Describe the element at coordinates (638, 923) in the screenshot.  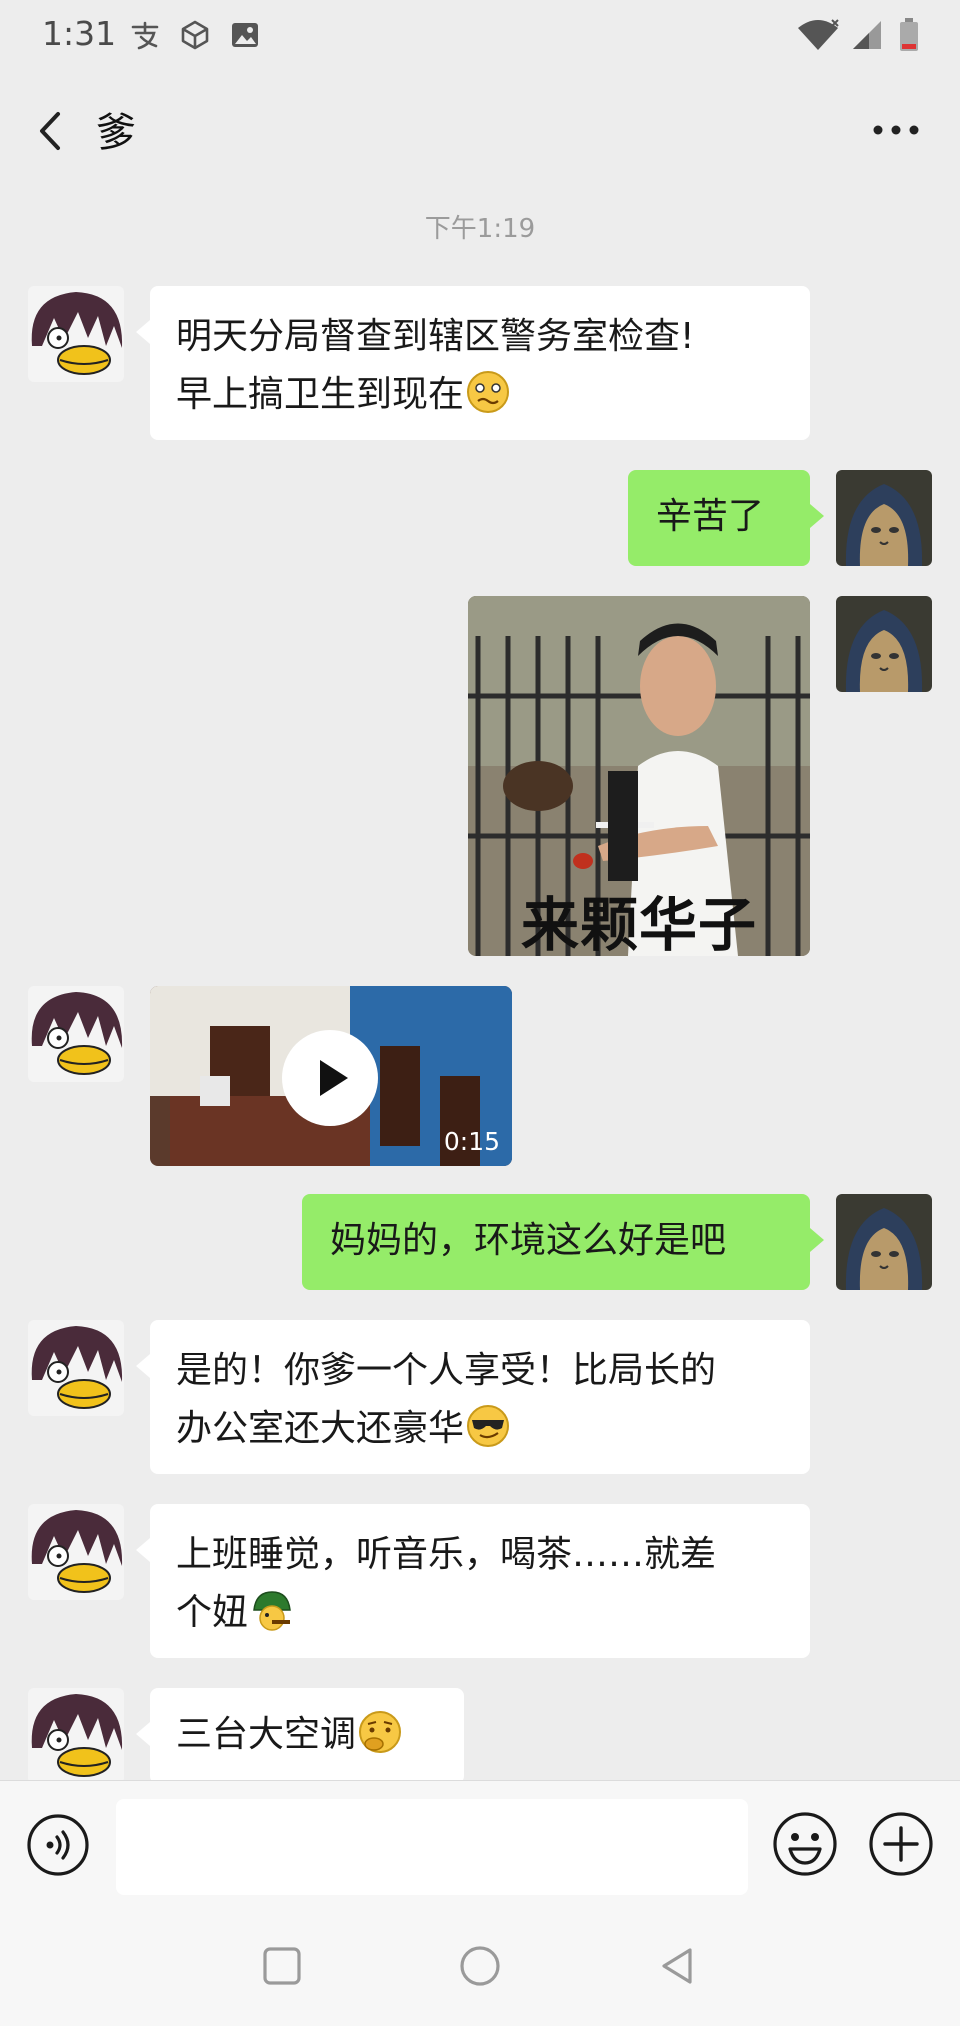
I see `sticker-caption: 来颗华子` at that location.